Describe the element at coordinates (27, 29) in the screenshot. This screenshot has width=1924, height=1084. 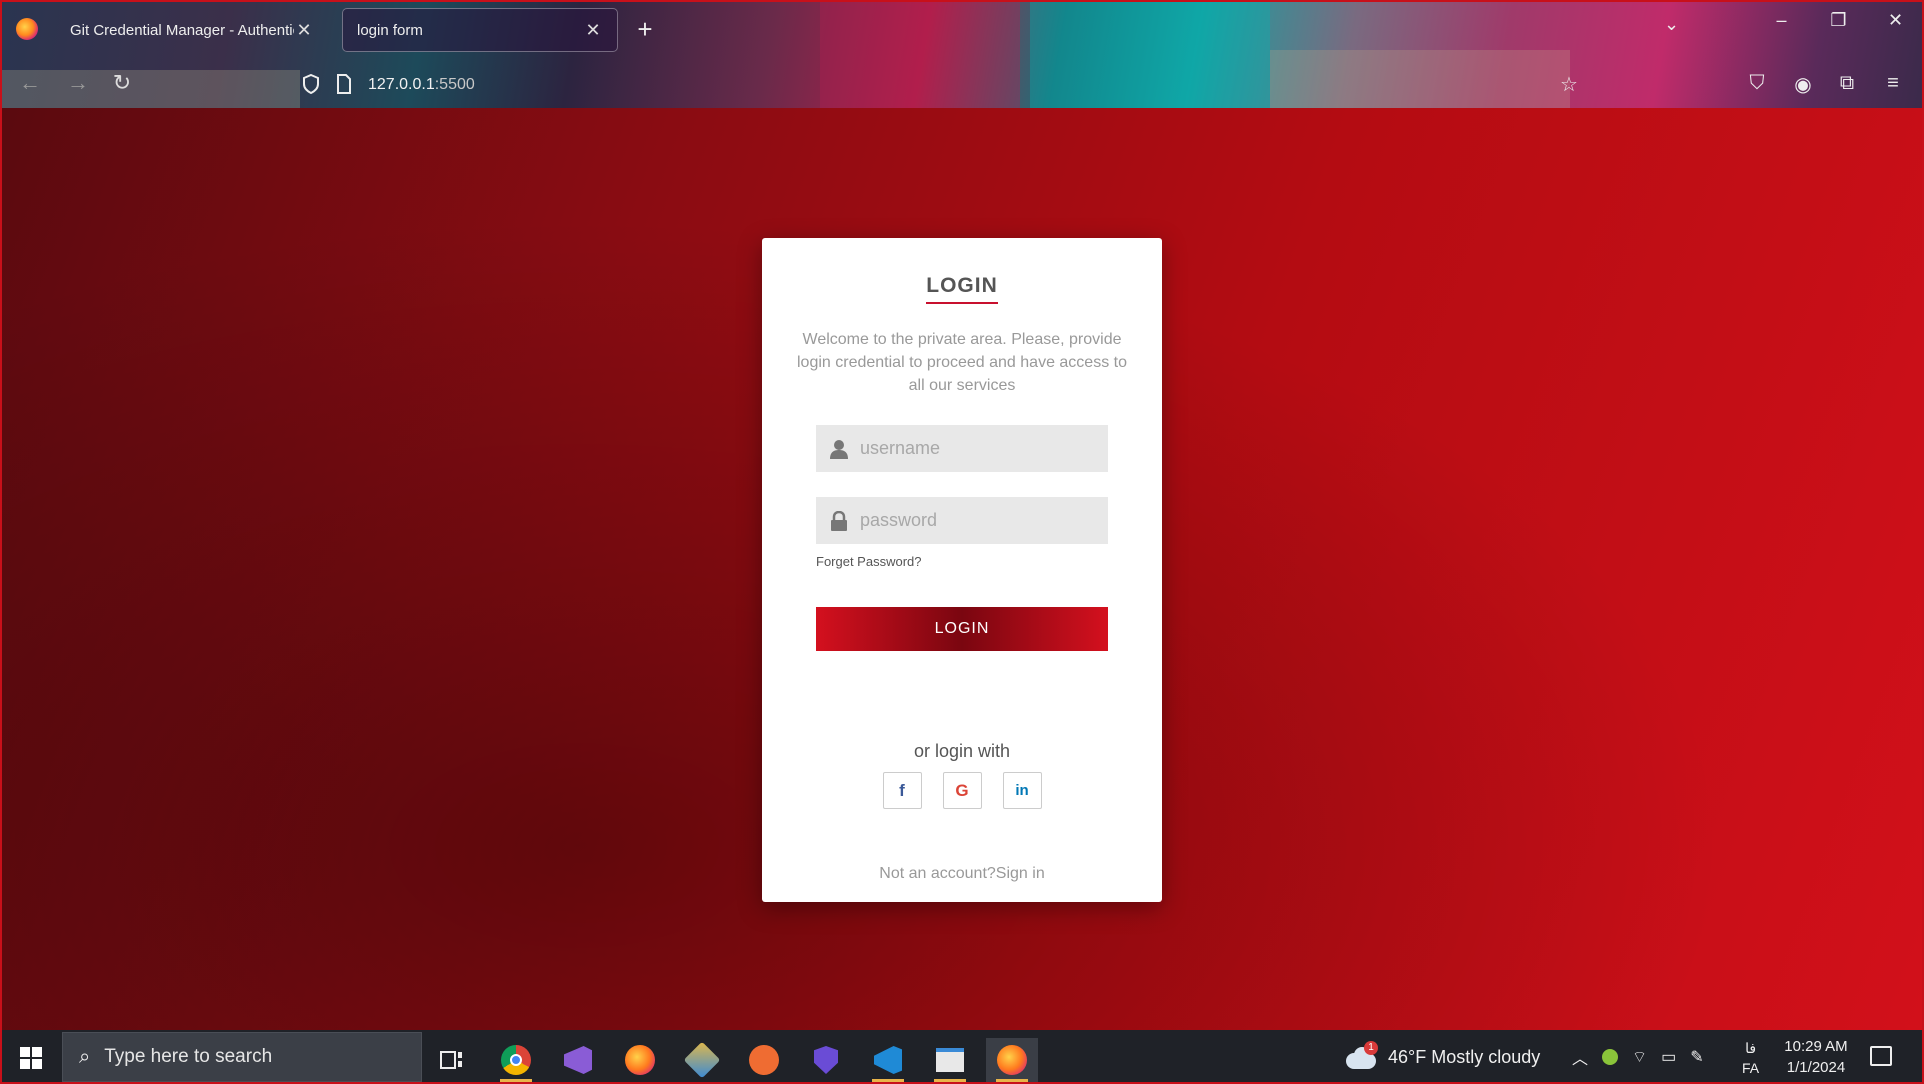
I see `firefox-icon` at that location.